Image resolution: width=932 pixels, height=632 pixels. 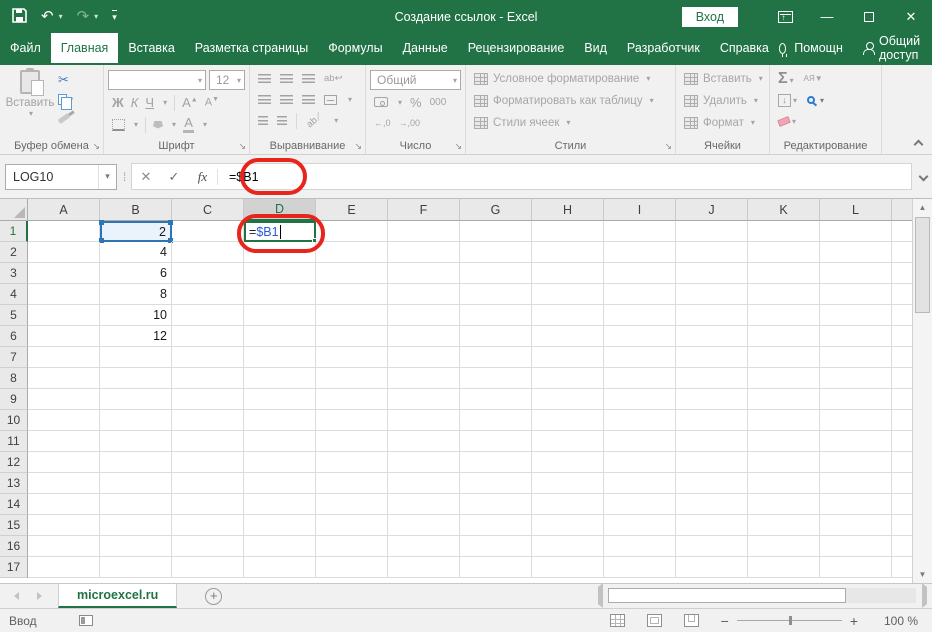 I want to click on assistant-button: Помощн, so click(x=818, y=48).